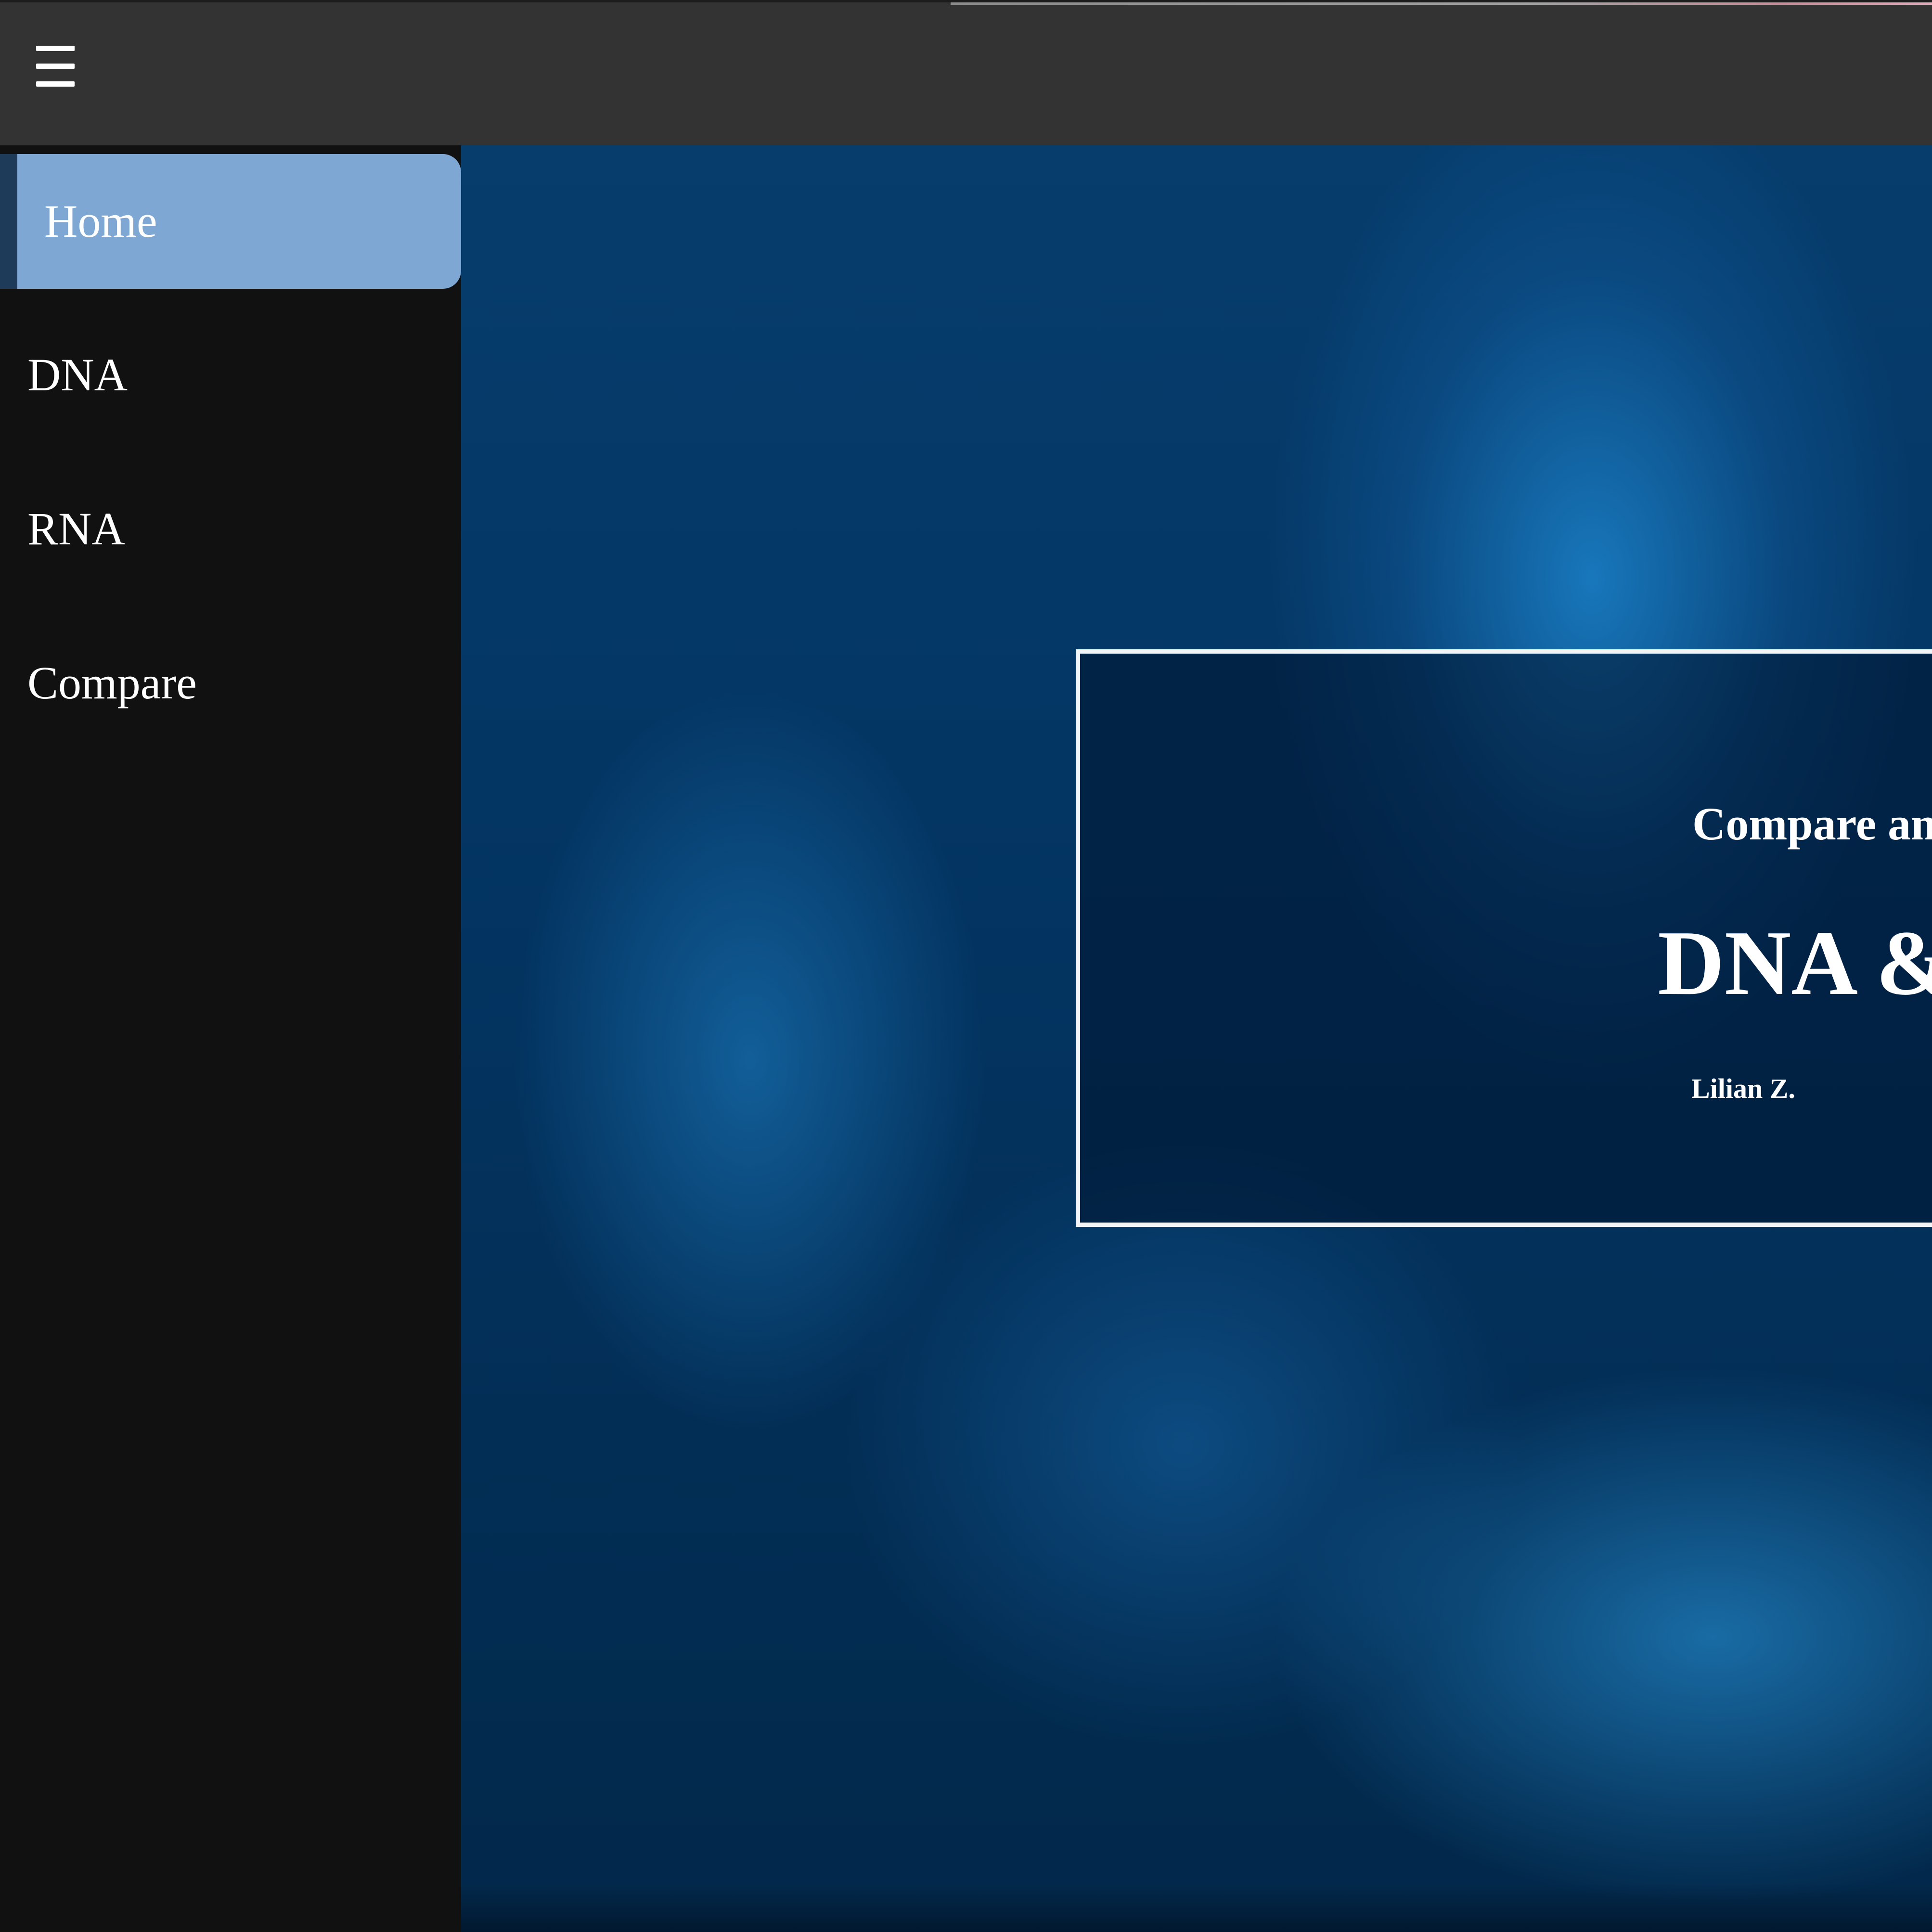 Image resolution: width=1932 pixels, height=1932 pixels. What do you see at coordinates (1795, 963) in the screenshot?
I see `hero-title: DNA & RN` at bounding box center [1795, 963].